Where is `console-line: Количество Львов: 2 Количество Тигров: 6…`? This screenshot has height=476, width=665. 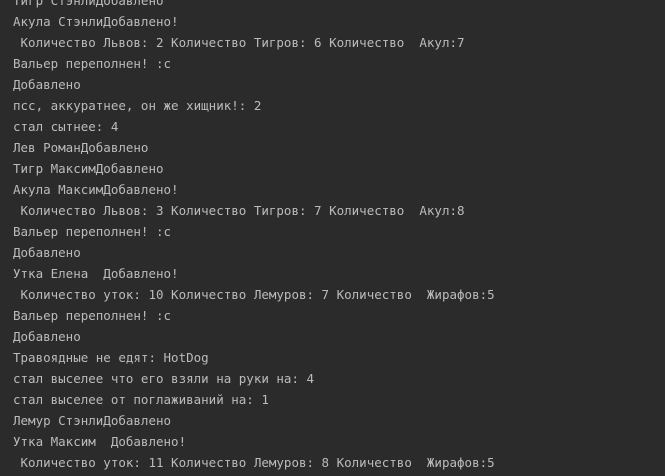 console-line: Количество Львов: 2 Количество Тигров: 6… is located at coordinates (239, 42).